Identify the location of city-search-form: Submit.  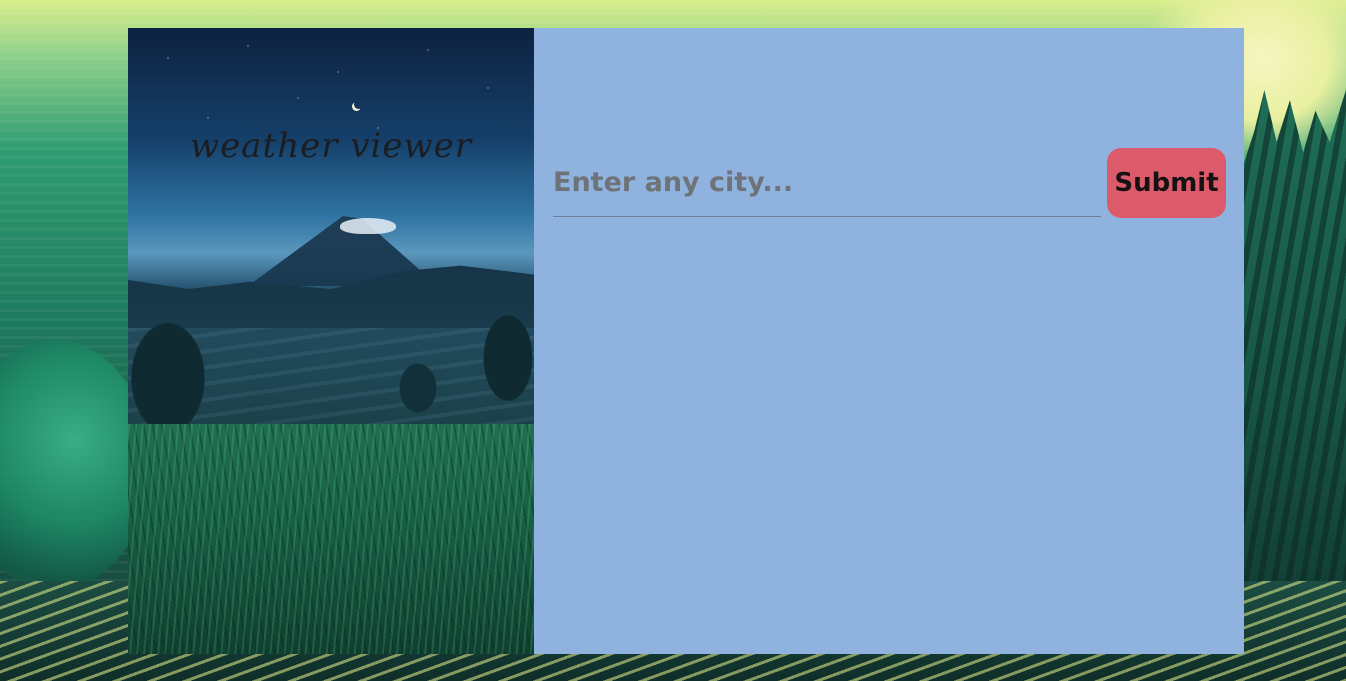
(889, 183).